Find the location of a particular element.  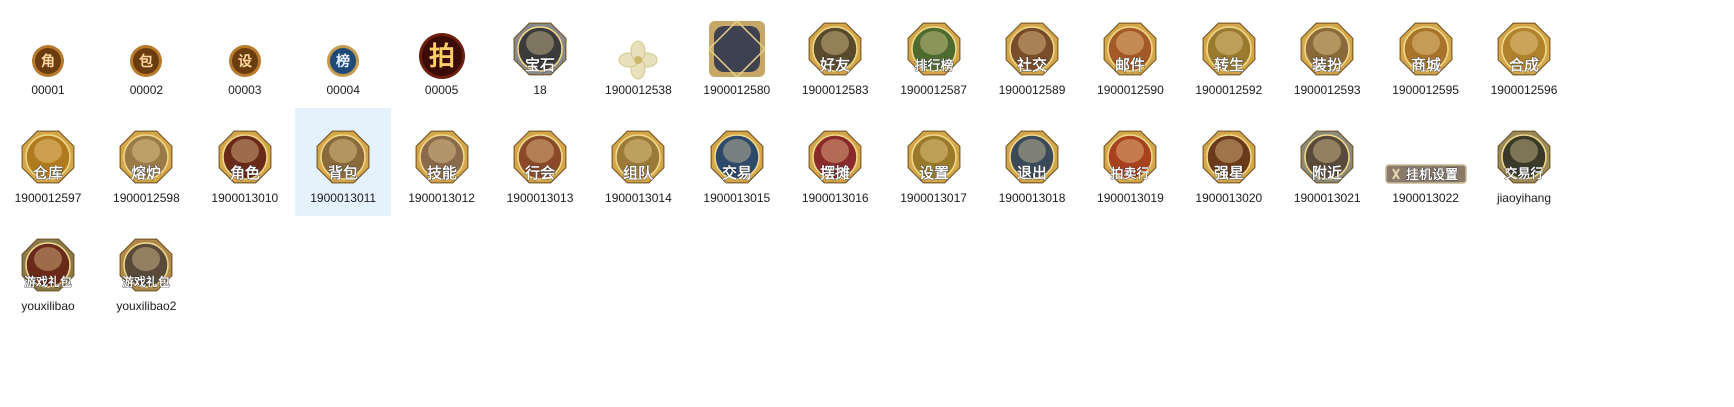

file-item: 背包 1900013011 is located at coordinates (343, 162).